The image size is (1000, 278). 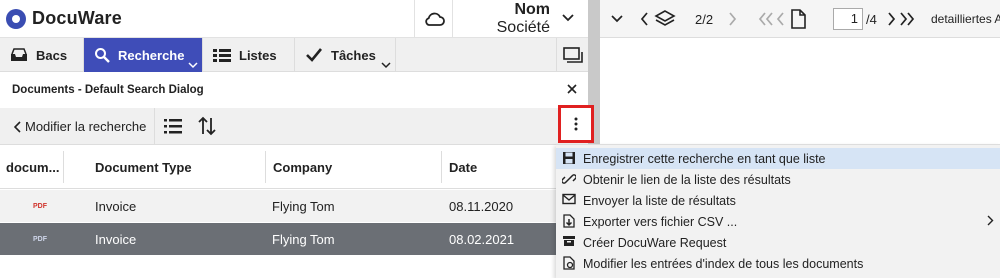 What do you see at coordinates (258, 55) in the screenshot?
I see `tab-label: Listes` at bounding box center [258, 55].